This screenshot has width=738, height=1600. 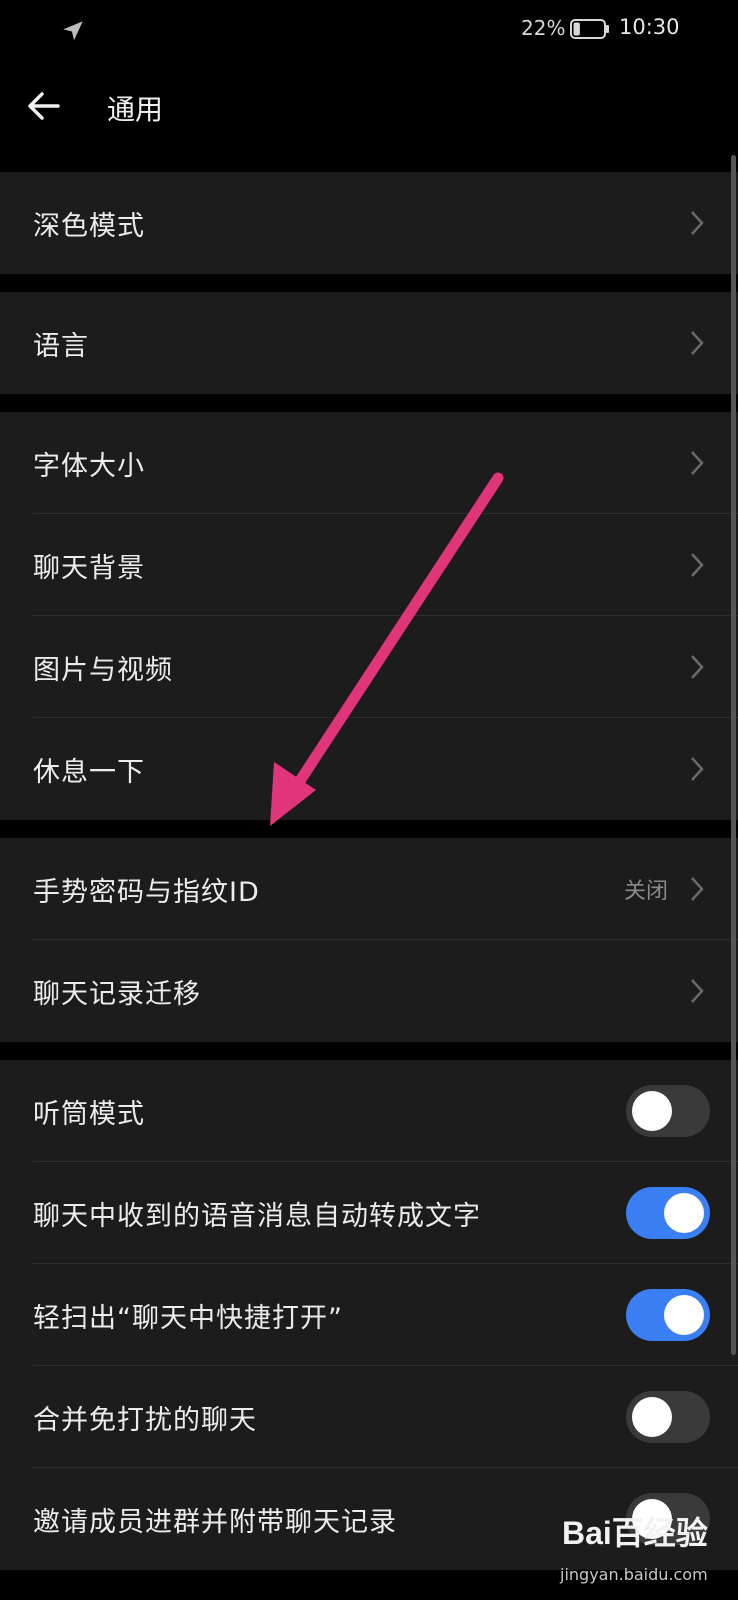 I want to click on settings-group-display: 深色模式, so click(x=369, y=223).